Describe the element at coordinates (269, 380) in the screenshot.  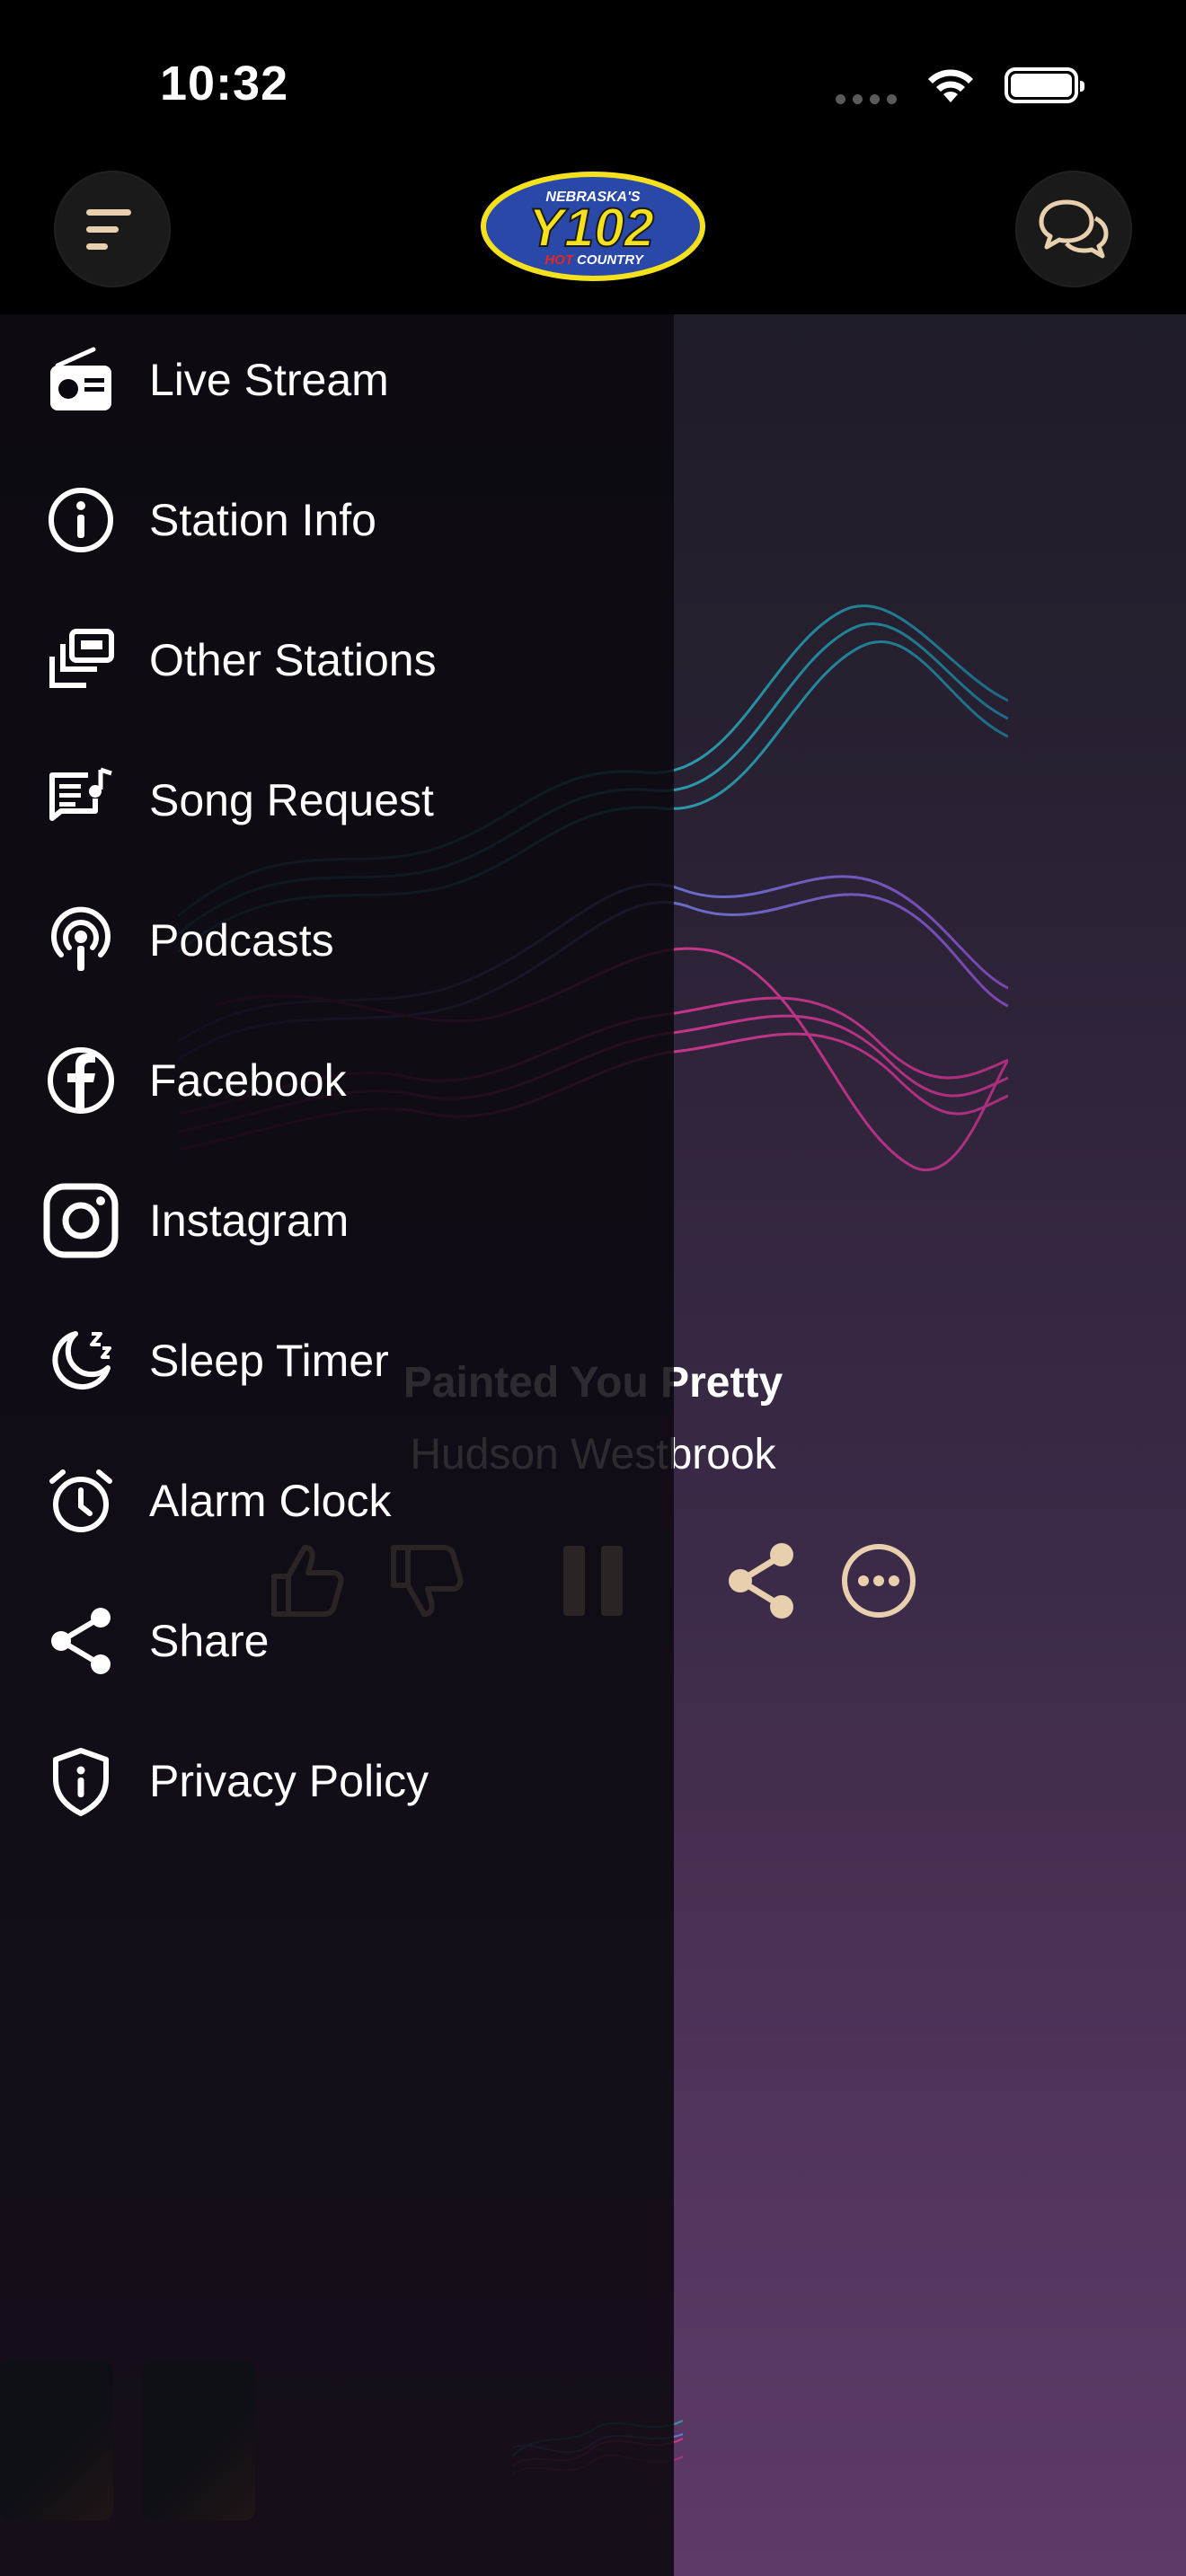
I see `menu-item-label: Live Stream` at that location.